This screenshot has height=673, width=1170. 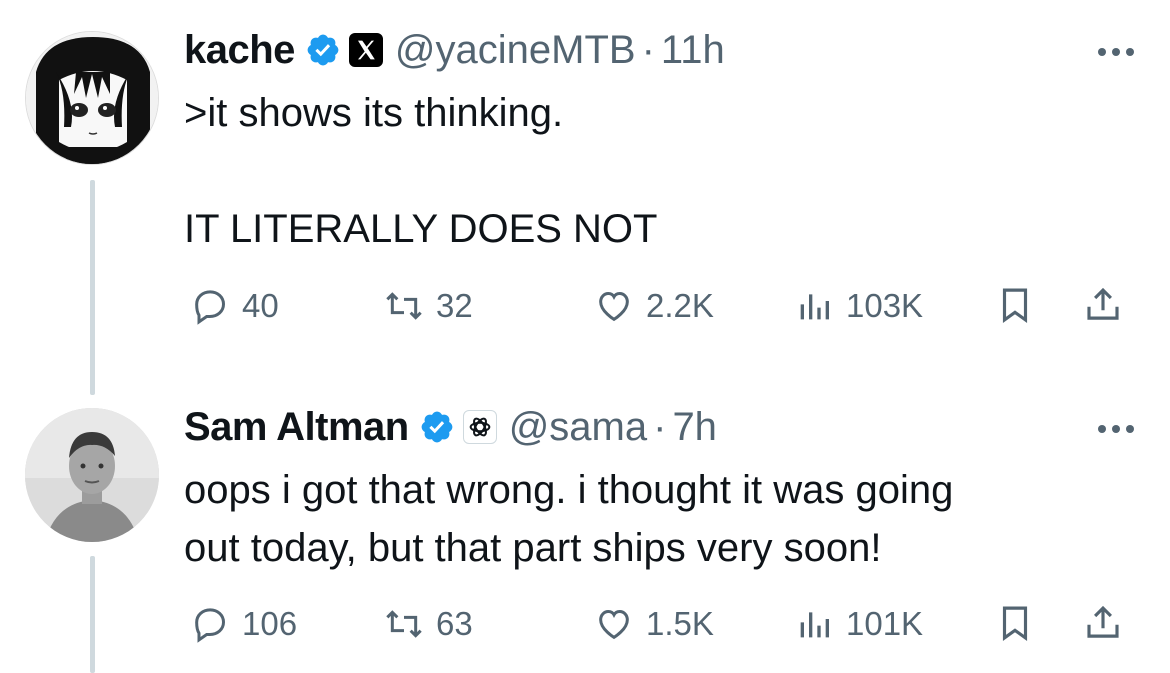 I want to click on tweet-actions: 40 32 2.2K 103K, so click(x=663, y=306).